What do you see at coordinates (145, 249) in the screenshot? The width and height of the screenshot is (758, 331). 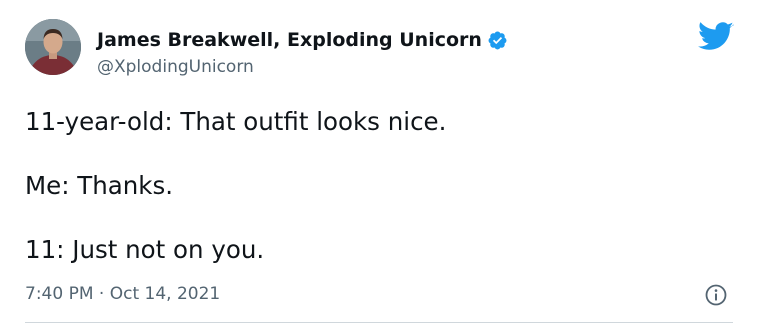 I see `tweet-text-line: 11: Just not on you.` at bounding box center [145, 249].